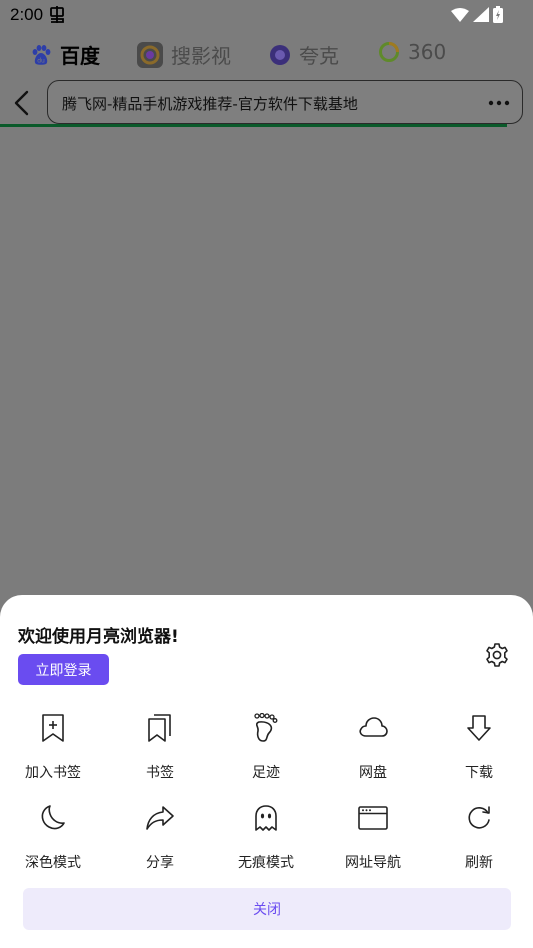 This screenshot has height=948, width=533. What do you see at coordinates (57, 14) in the screenshot?
I see `sim-toolkit-icon` at bounding box center [57, 14].